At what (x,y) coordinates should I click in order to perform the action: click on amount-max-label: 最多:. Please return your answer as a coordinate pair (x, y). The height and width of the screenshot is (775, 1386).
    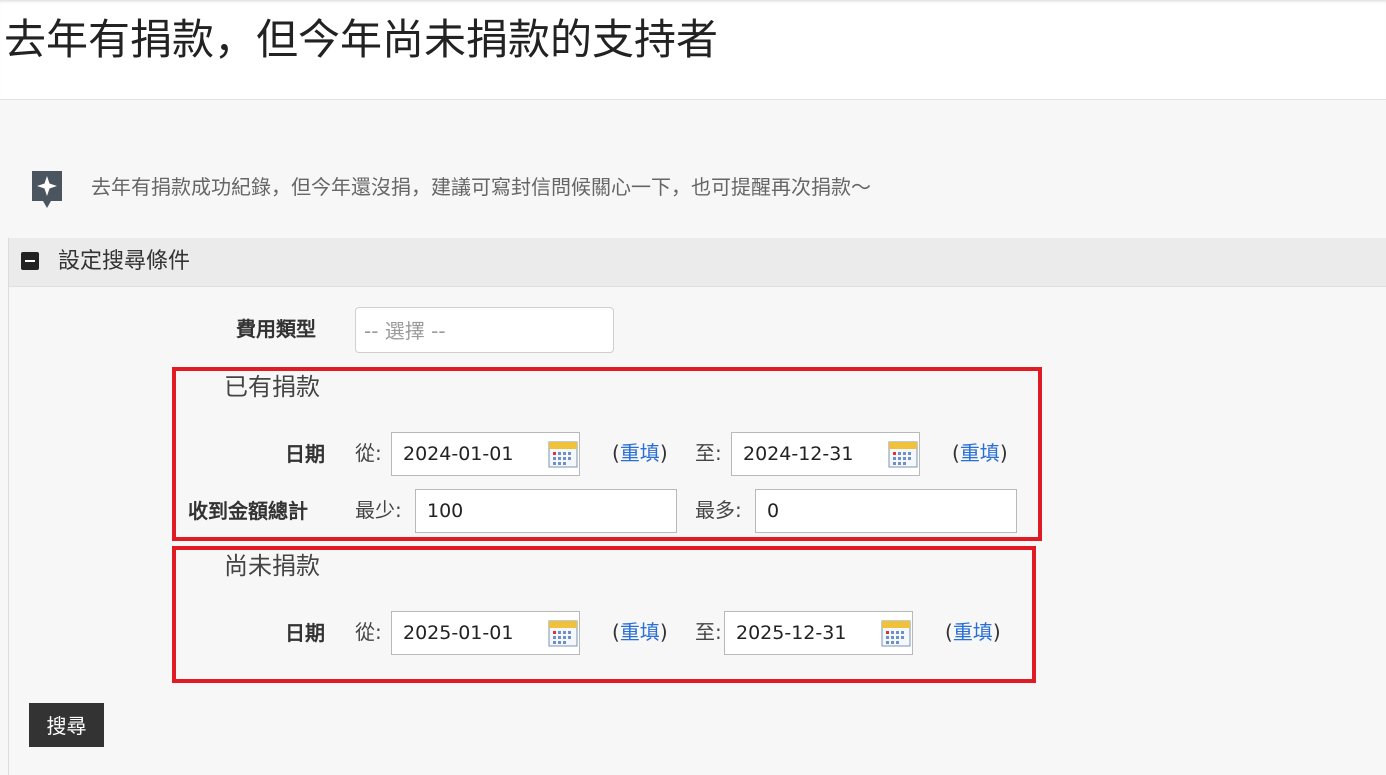
    Looking at the image, I should click on (718, 510).